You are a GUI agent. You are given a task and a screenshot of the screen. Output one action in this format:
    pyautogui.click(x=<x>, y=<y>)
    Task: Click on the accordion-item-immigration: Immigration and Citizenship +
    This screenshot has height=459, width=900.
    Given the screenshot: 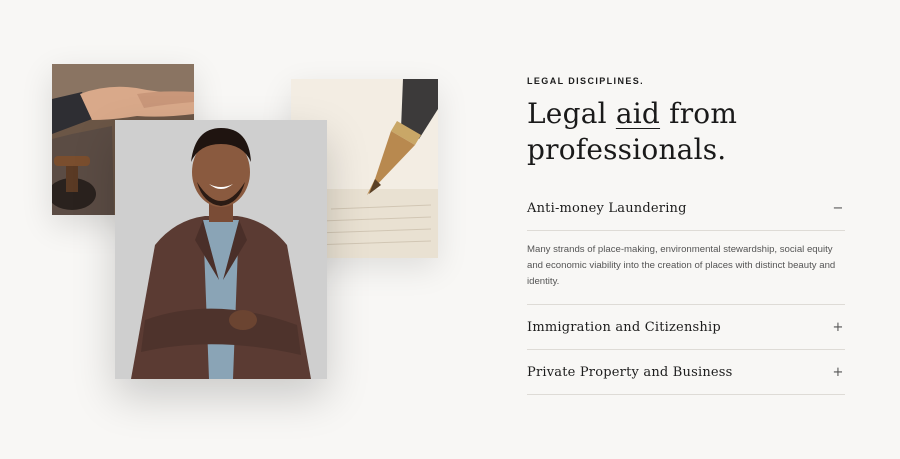 What is the action you would take?
    pyautogui.click(x=686, y=327)
    